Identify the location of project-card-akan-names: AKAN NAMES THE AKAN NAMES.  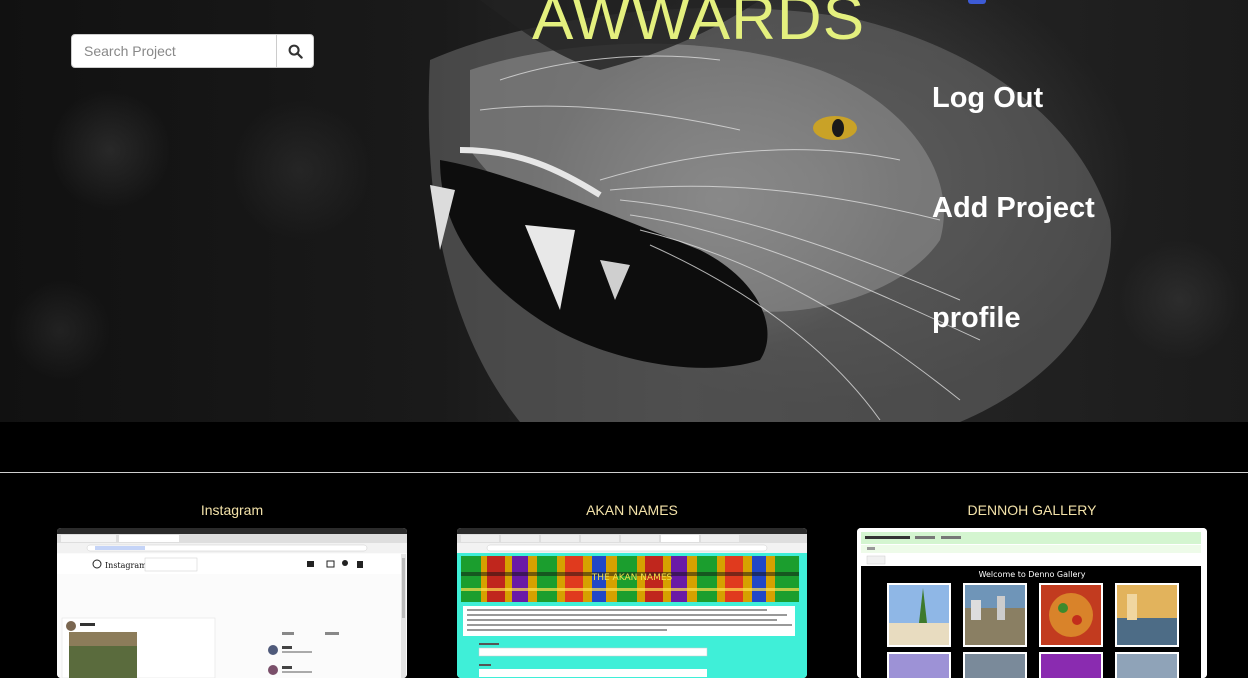
(632, 589).